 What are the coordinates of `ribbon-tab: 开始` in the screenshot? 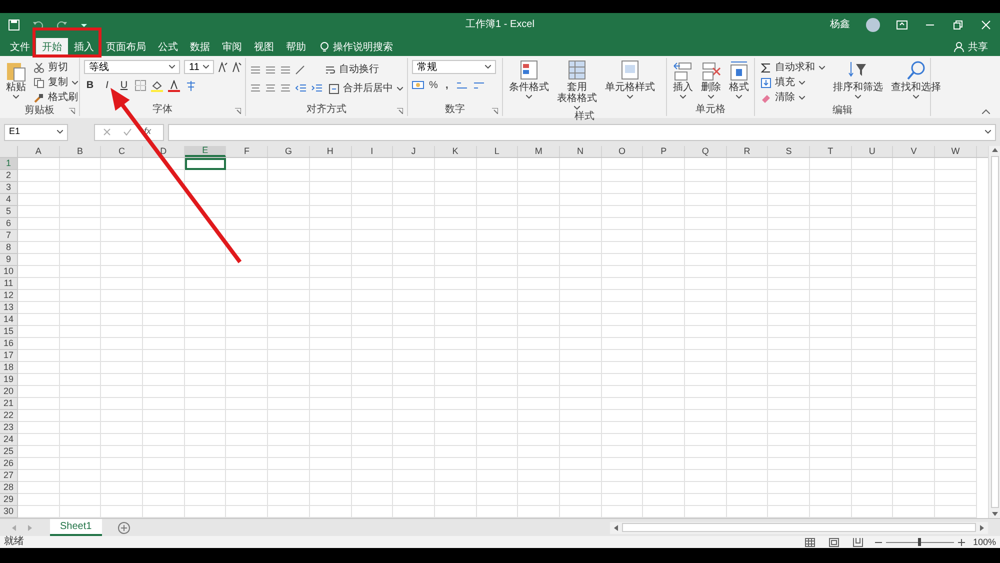 It's located at (52, 47).